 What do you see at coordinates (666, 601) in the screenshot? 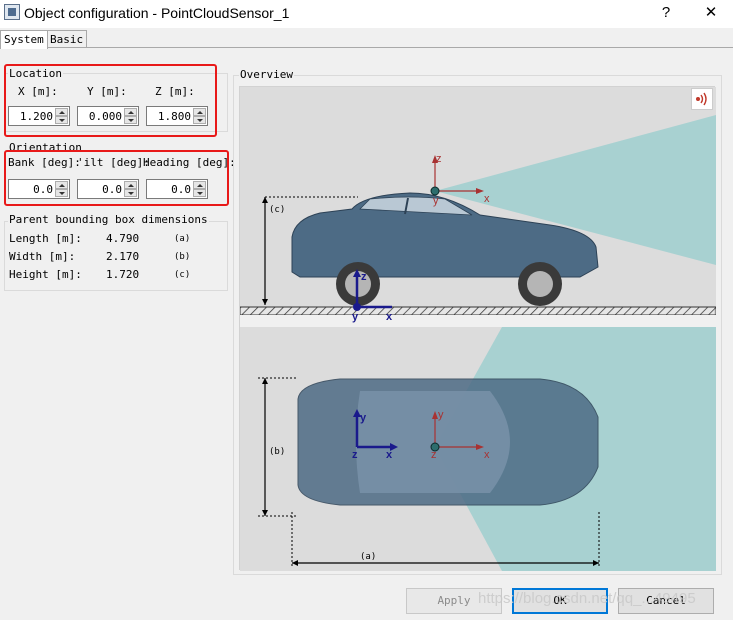
I see `cancel-button: Cancel` at bounding box center [666, 601].